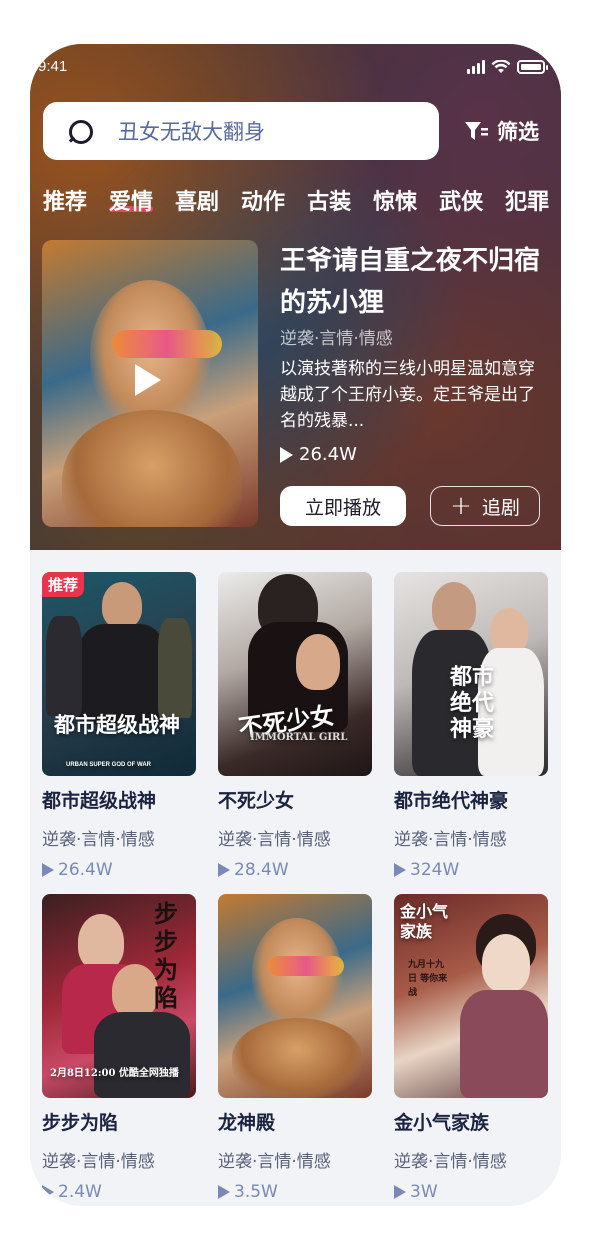 This screenshot has width=590, height=1245. What do you see at coordinates (131, 201) in the screenshot?
I see `tab-romance: 爱情` at bounding box center [131, 201].